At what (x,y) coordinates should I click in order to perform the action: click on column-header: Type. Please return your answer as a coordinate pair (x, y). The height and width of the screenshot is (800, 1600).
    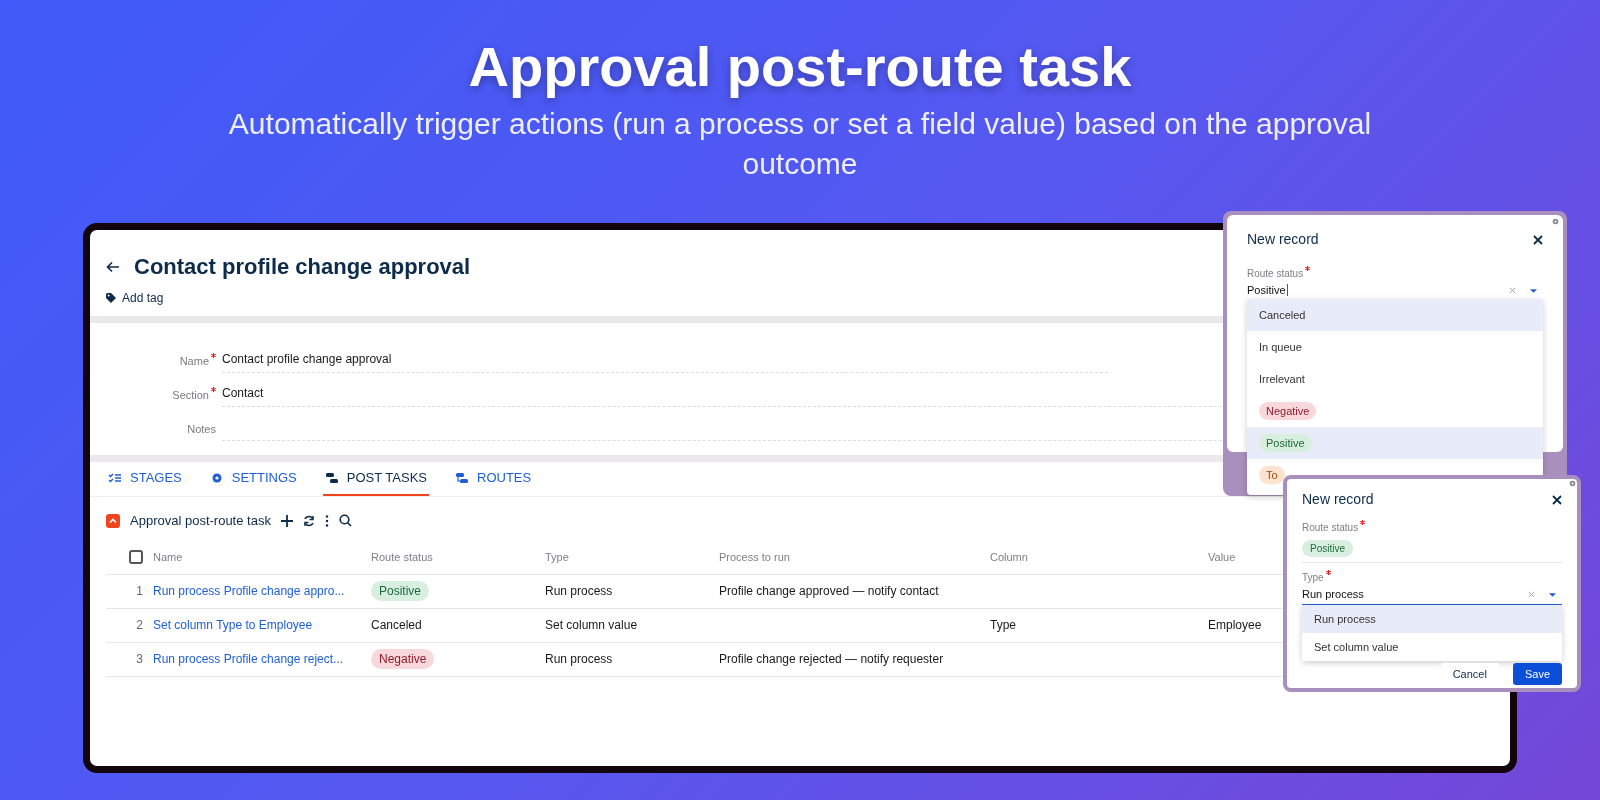
    Looking at the image, I should click on (557, 557).